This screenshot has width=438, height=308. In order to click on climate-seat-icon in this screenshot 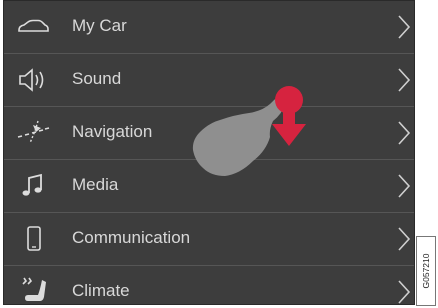, I will do `click(34, 289)`.